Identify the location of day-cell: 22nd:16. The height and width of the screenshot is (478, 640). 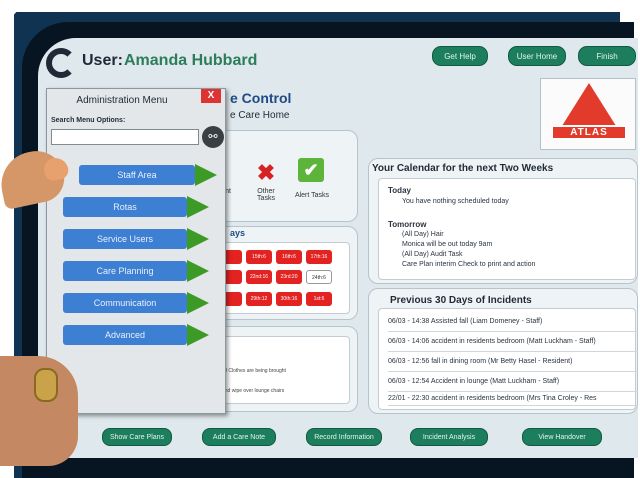
(259, 277).